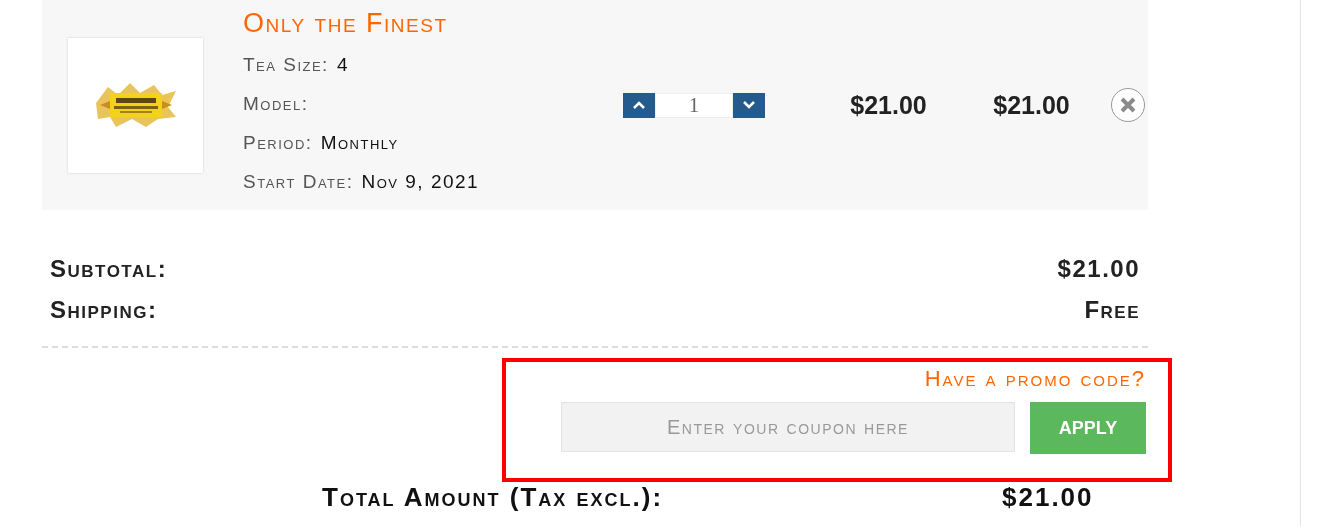  What do you see at coordinates (104, 309) in the screenshot?
I see `summary-label: Shipping:` at bounding box center [104, 309].